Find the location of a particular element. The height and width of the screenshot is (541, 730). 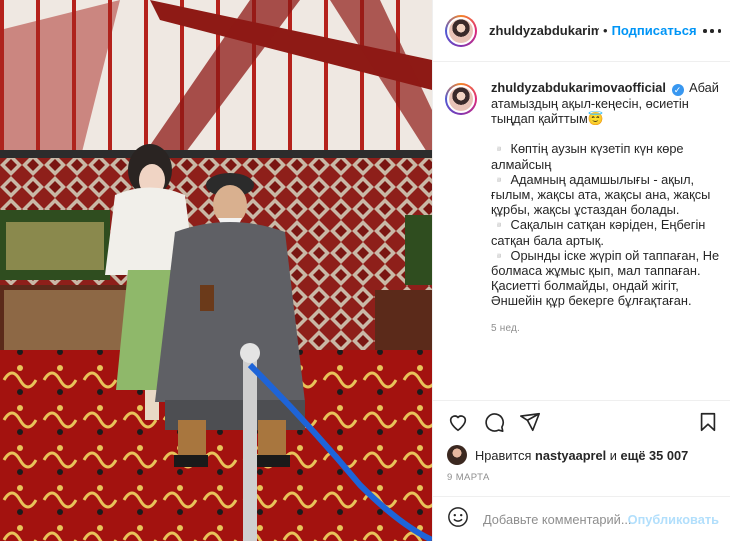

post-timestamp: 5 нед. is located at coordinates (608, 328).